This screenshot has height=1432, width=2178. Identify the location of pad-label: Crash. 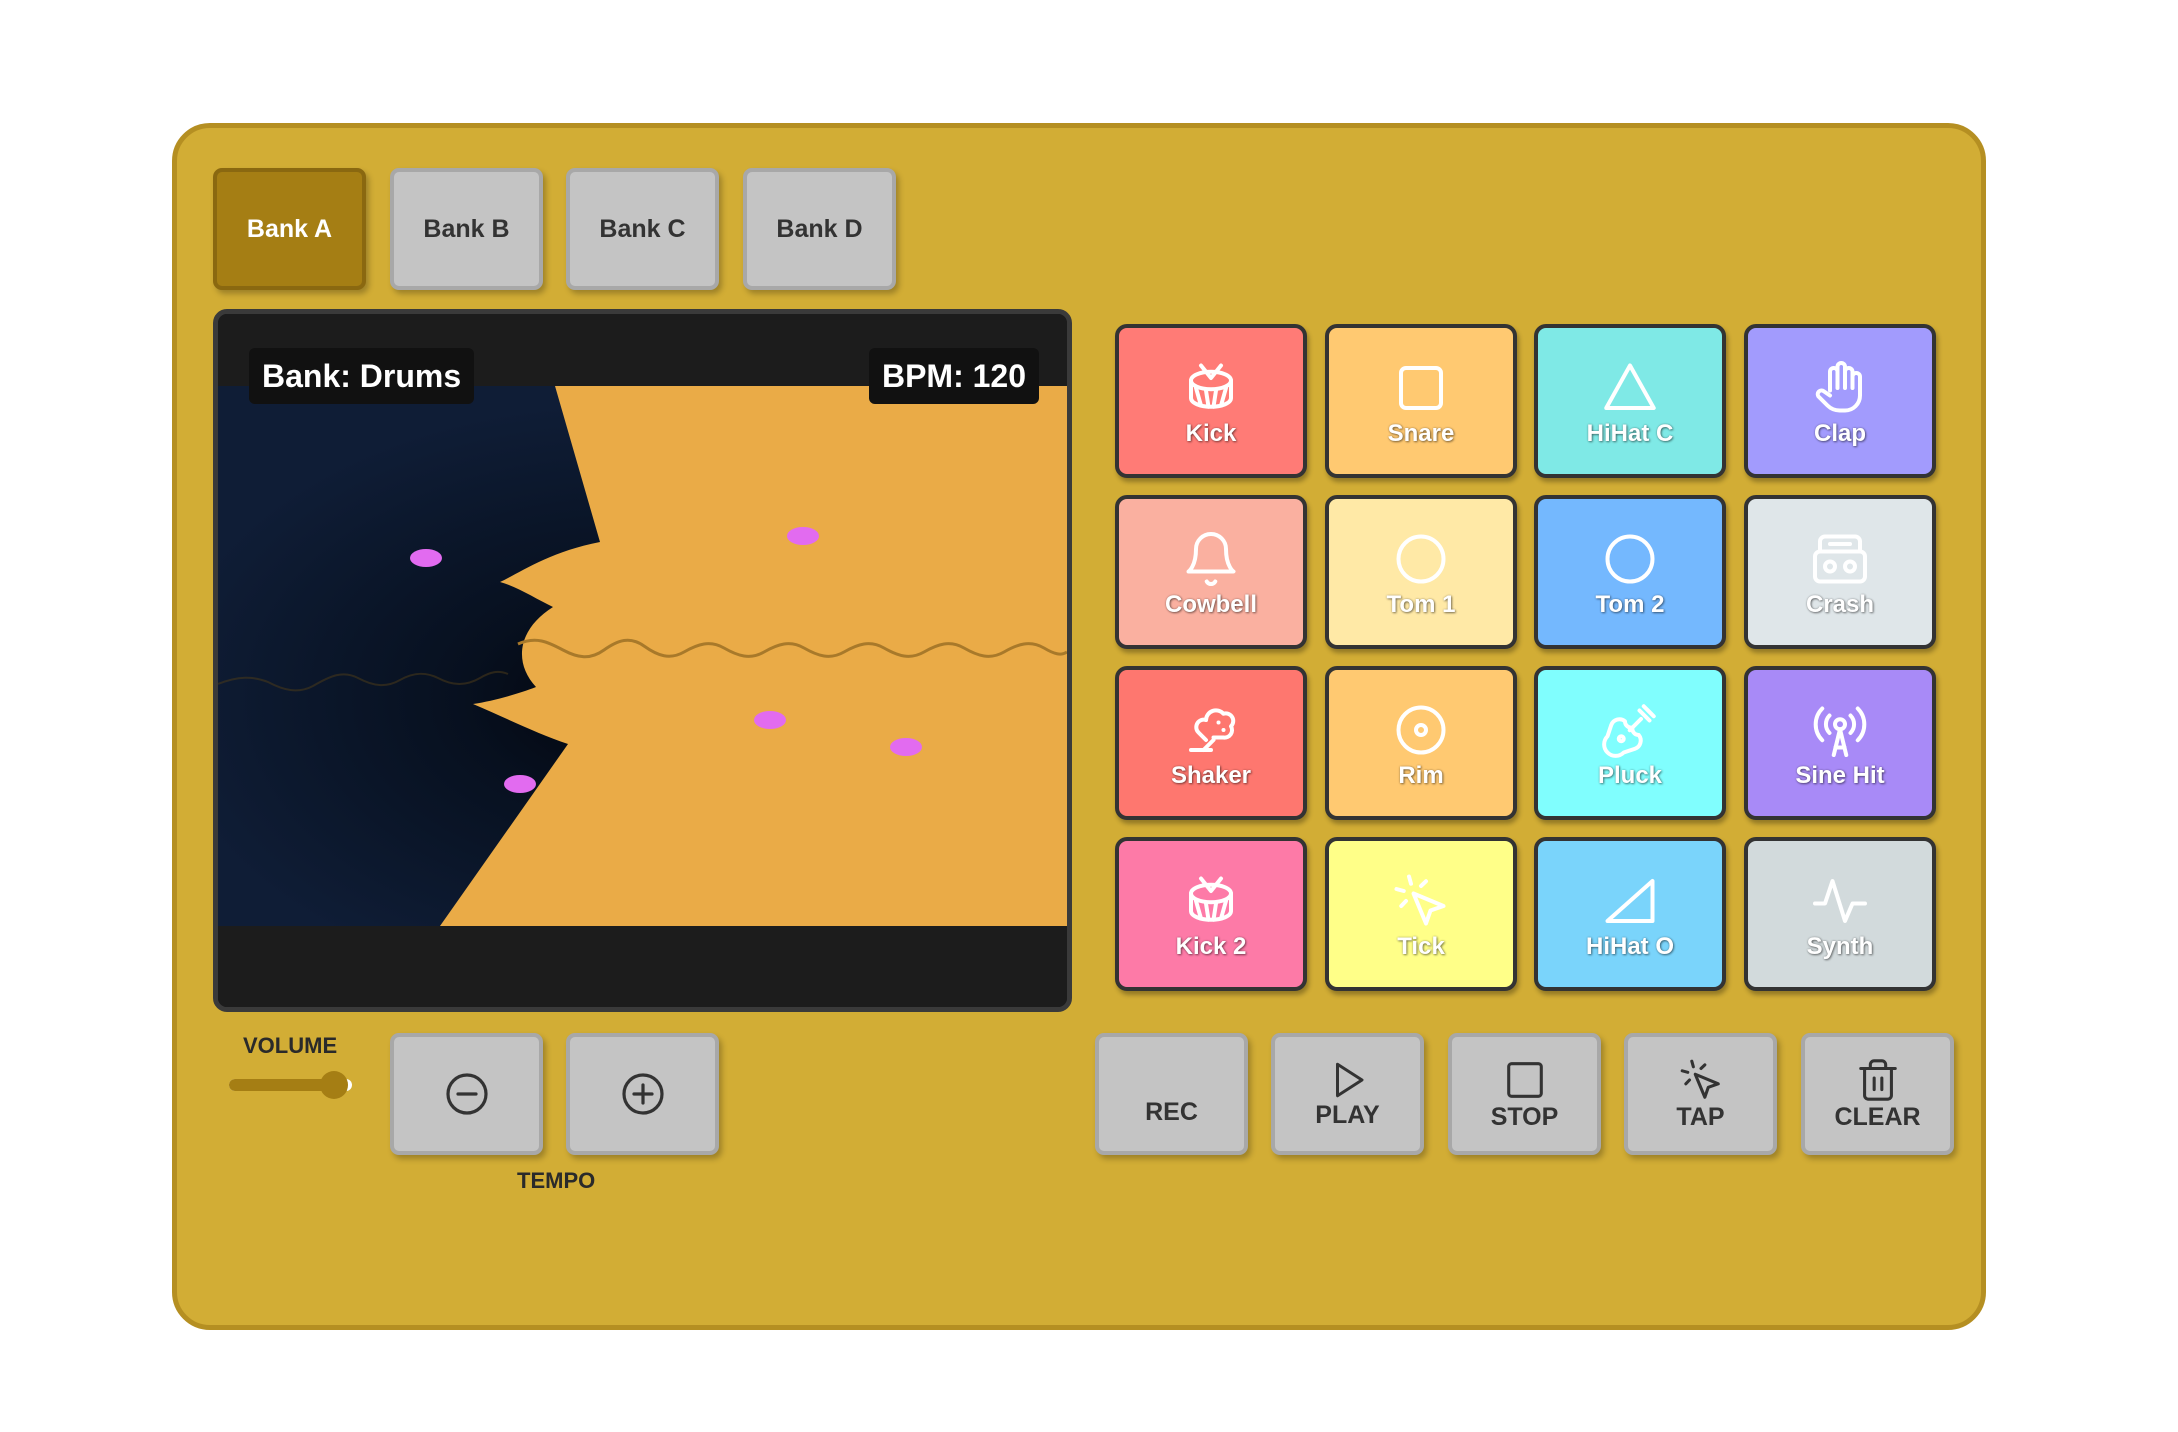
(1840, 604).